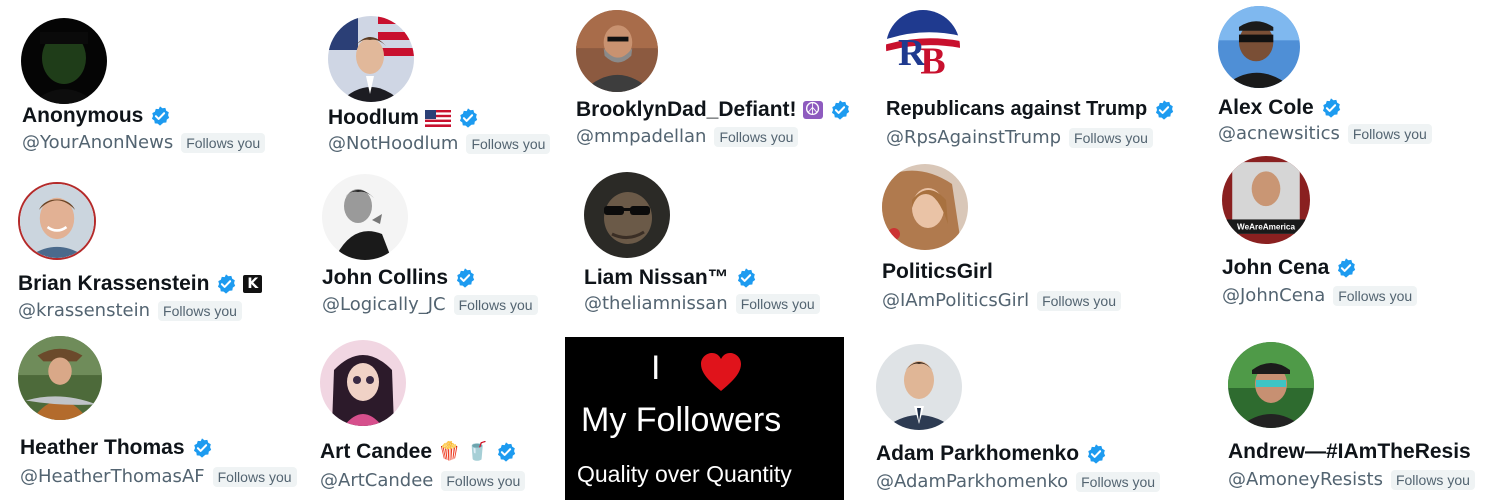 Image resolution: width=1500 pixels, height=500 pixels. I want to click on account-name: Hoodlum, so click(373, 118).